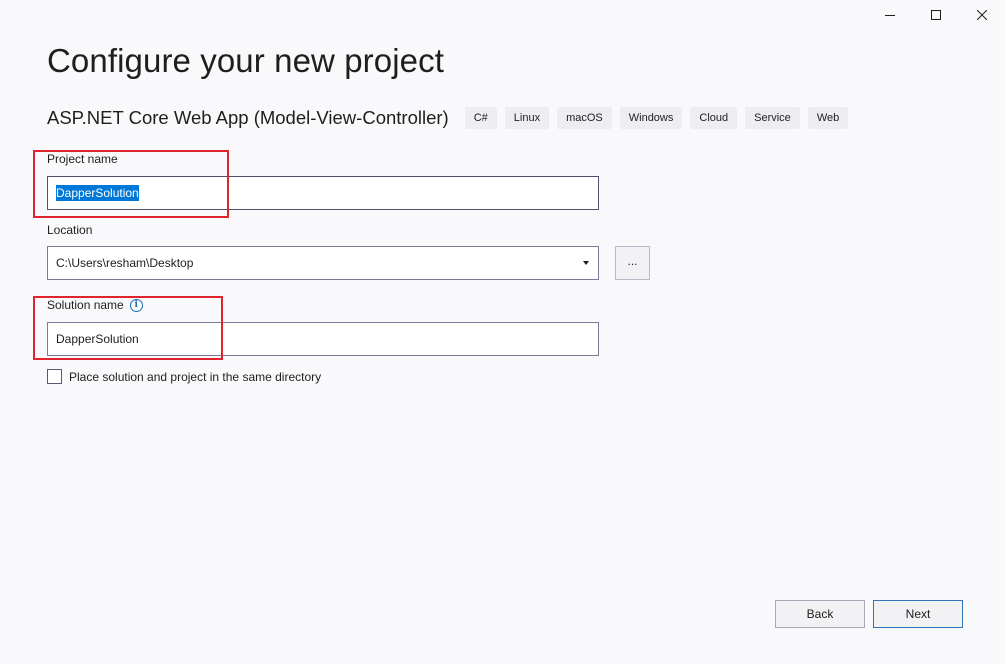 The width and height of the screenshot is (1005, 664). Describe the element at coordinates (714, 118) in the screenshot. I see `tag: Cloud` at that location.